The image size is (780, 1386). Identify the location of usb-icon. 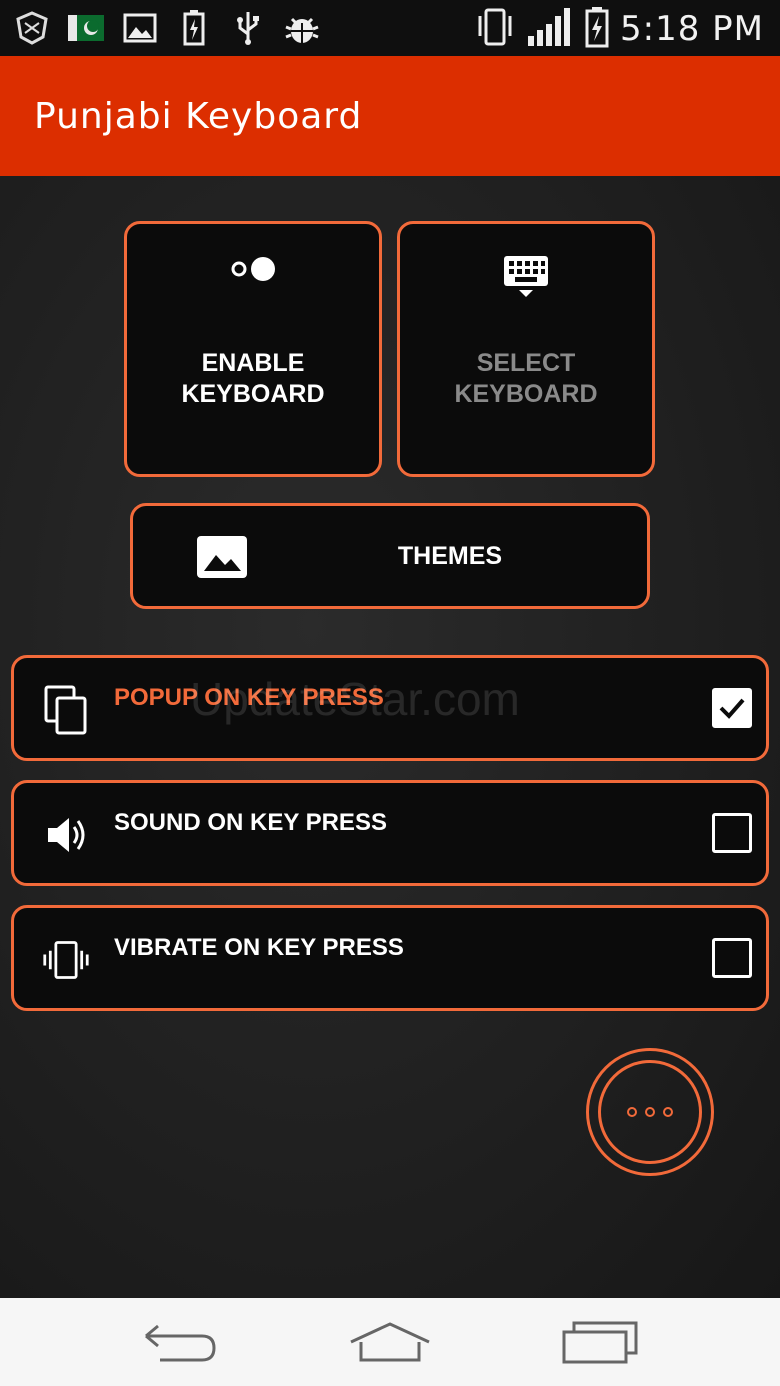
(248, 28).